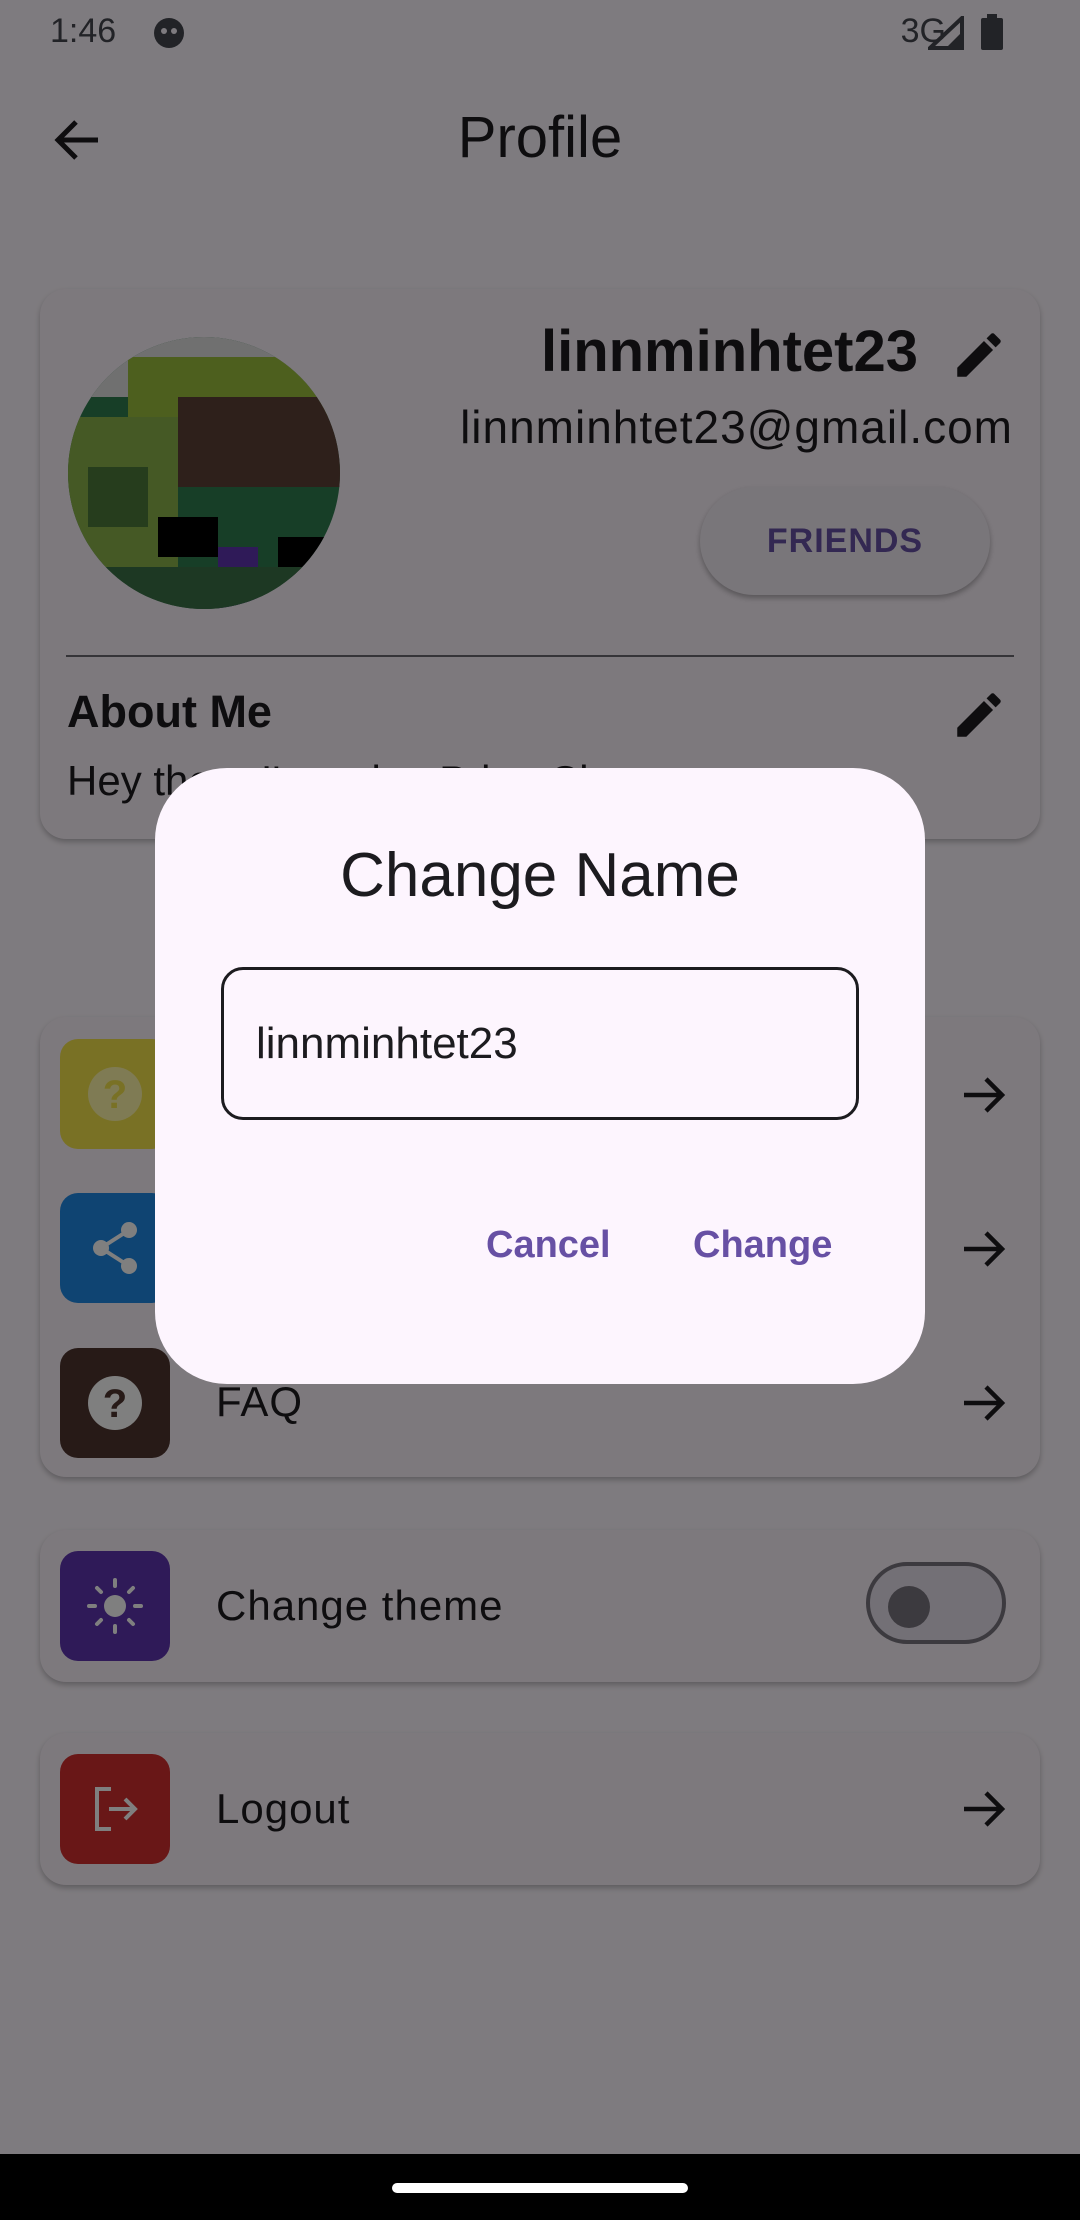 Image resolution: width=1080 pixels, height=2220 pixels. Describe the element at coordinates (762, 1245) in the screenshot. I see `change-button: Change` at that location.